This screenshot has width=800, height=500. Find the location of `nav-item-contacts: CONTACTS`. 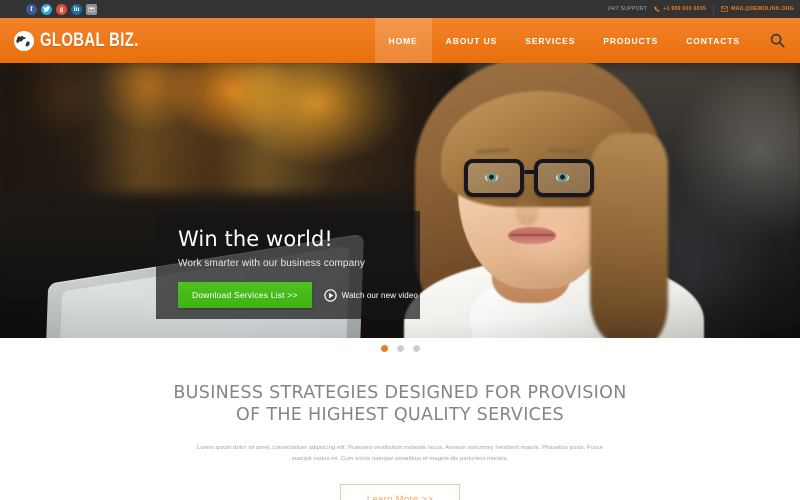

nav-item-contacts: CONTACTS is located at coordinates (713, 40).